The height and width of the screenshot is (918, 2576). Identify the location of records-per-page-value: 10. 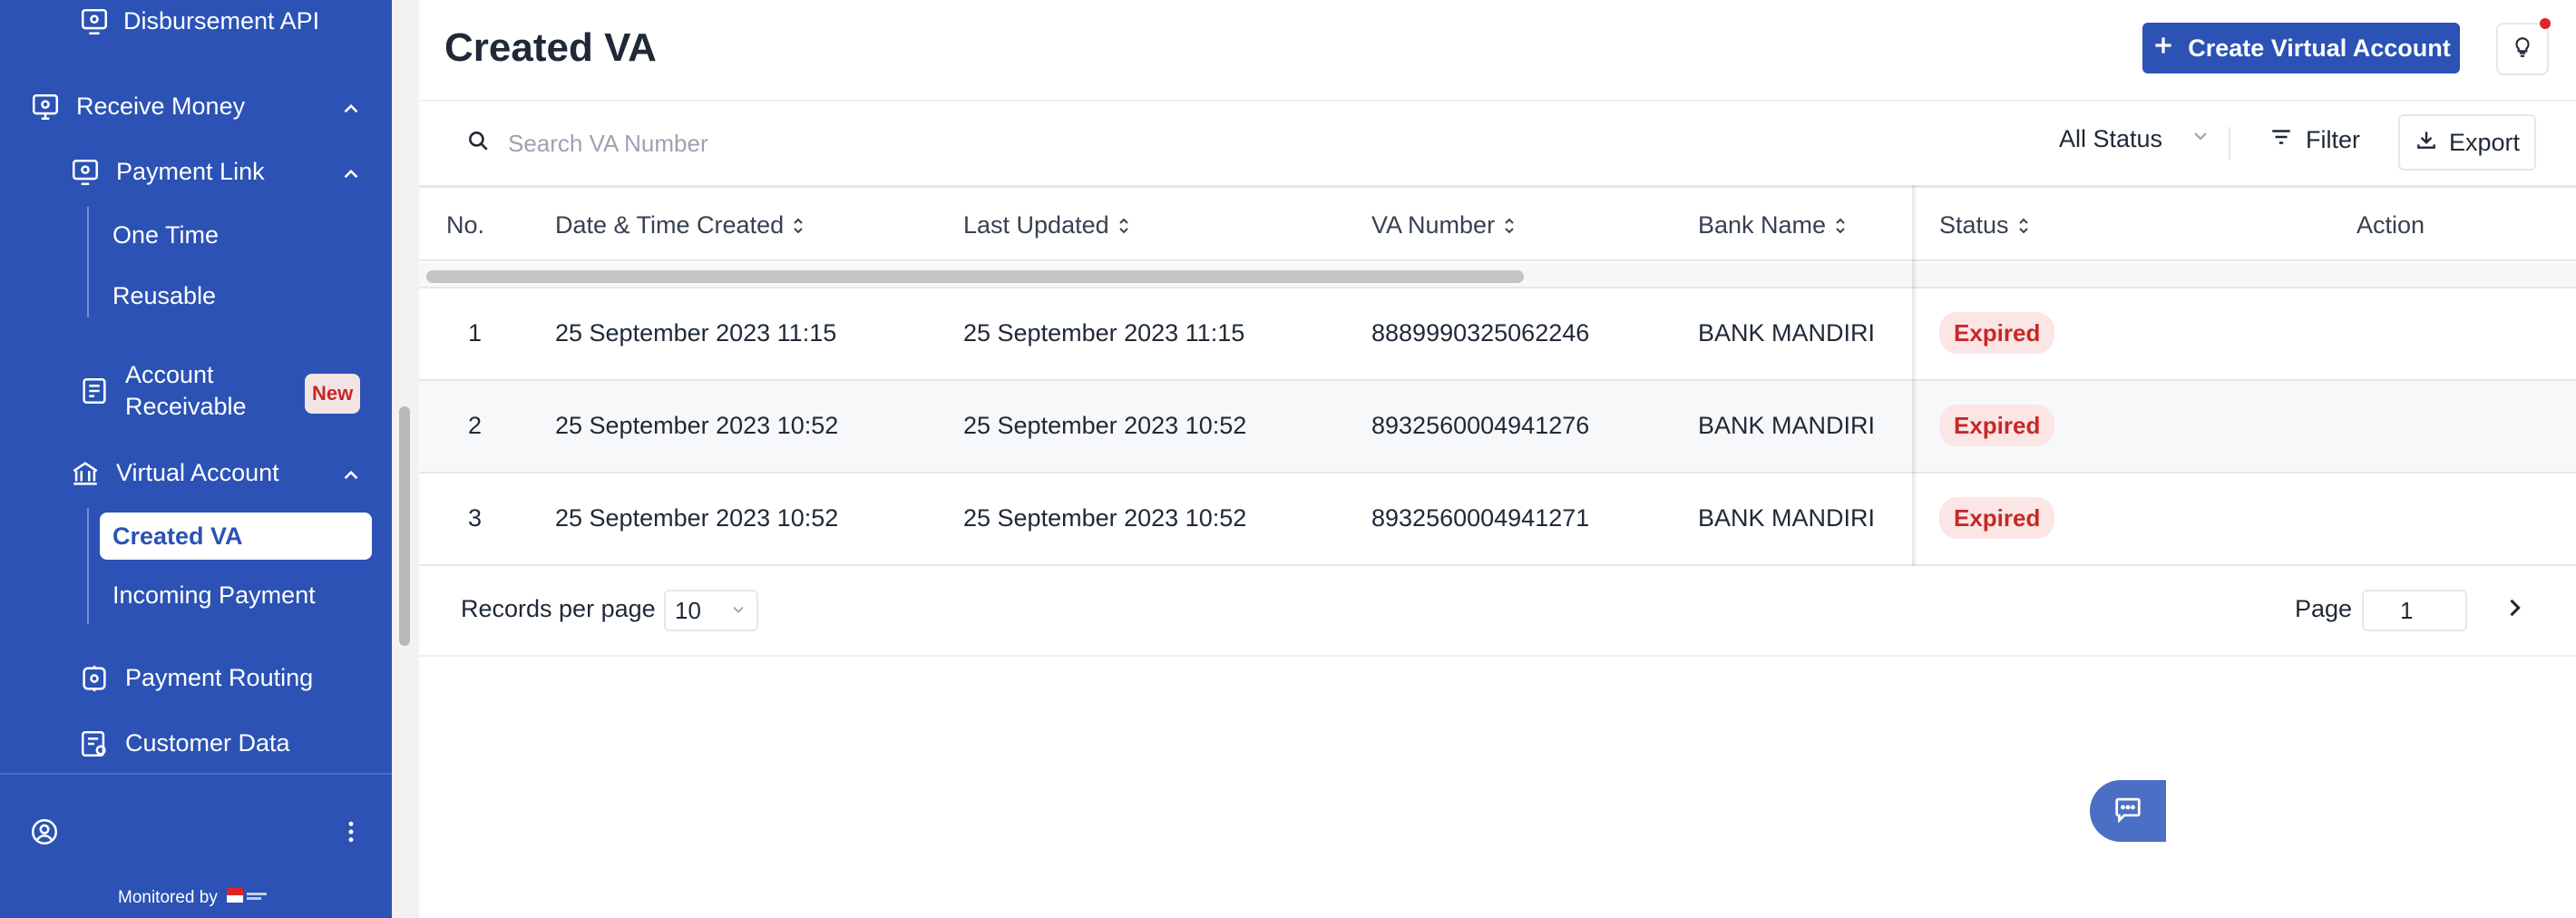
(688, 610).